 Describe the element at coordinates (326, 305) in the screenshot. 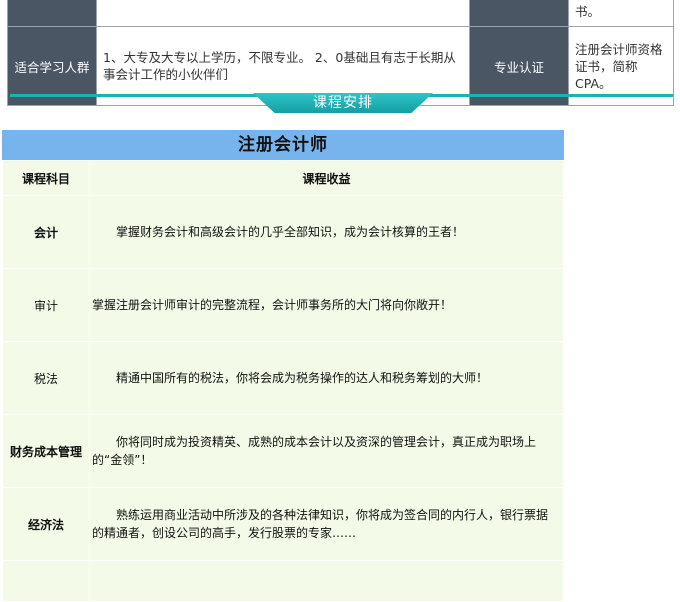

I see `course-benefit: 掌握注册会计师审计的完整流程，会计师事务所的大门将向你敞开！` at that location.